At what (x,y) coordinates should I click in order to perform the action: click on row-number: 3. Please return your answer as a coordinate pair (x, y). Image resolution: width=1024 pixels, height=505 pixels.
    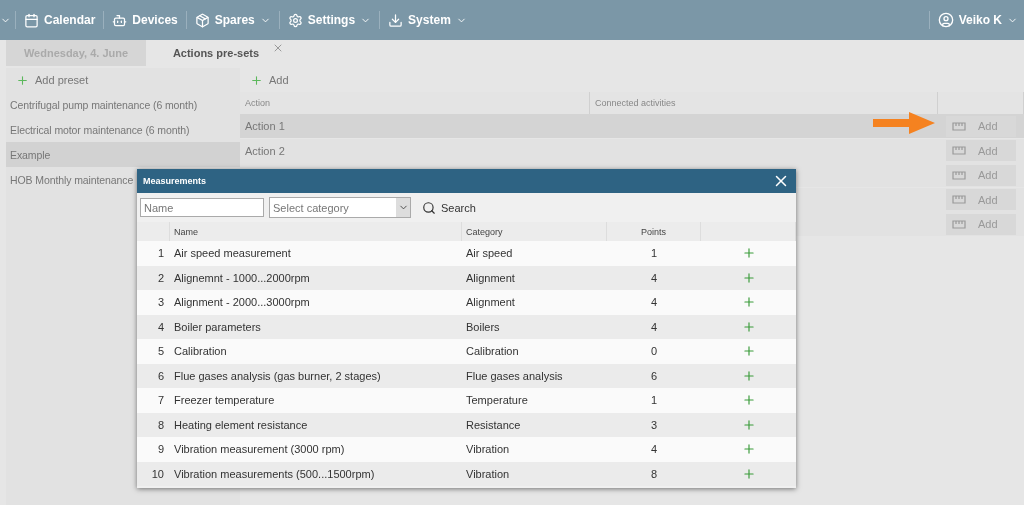
    Looking at the image, I should click on (160, 302).